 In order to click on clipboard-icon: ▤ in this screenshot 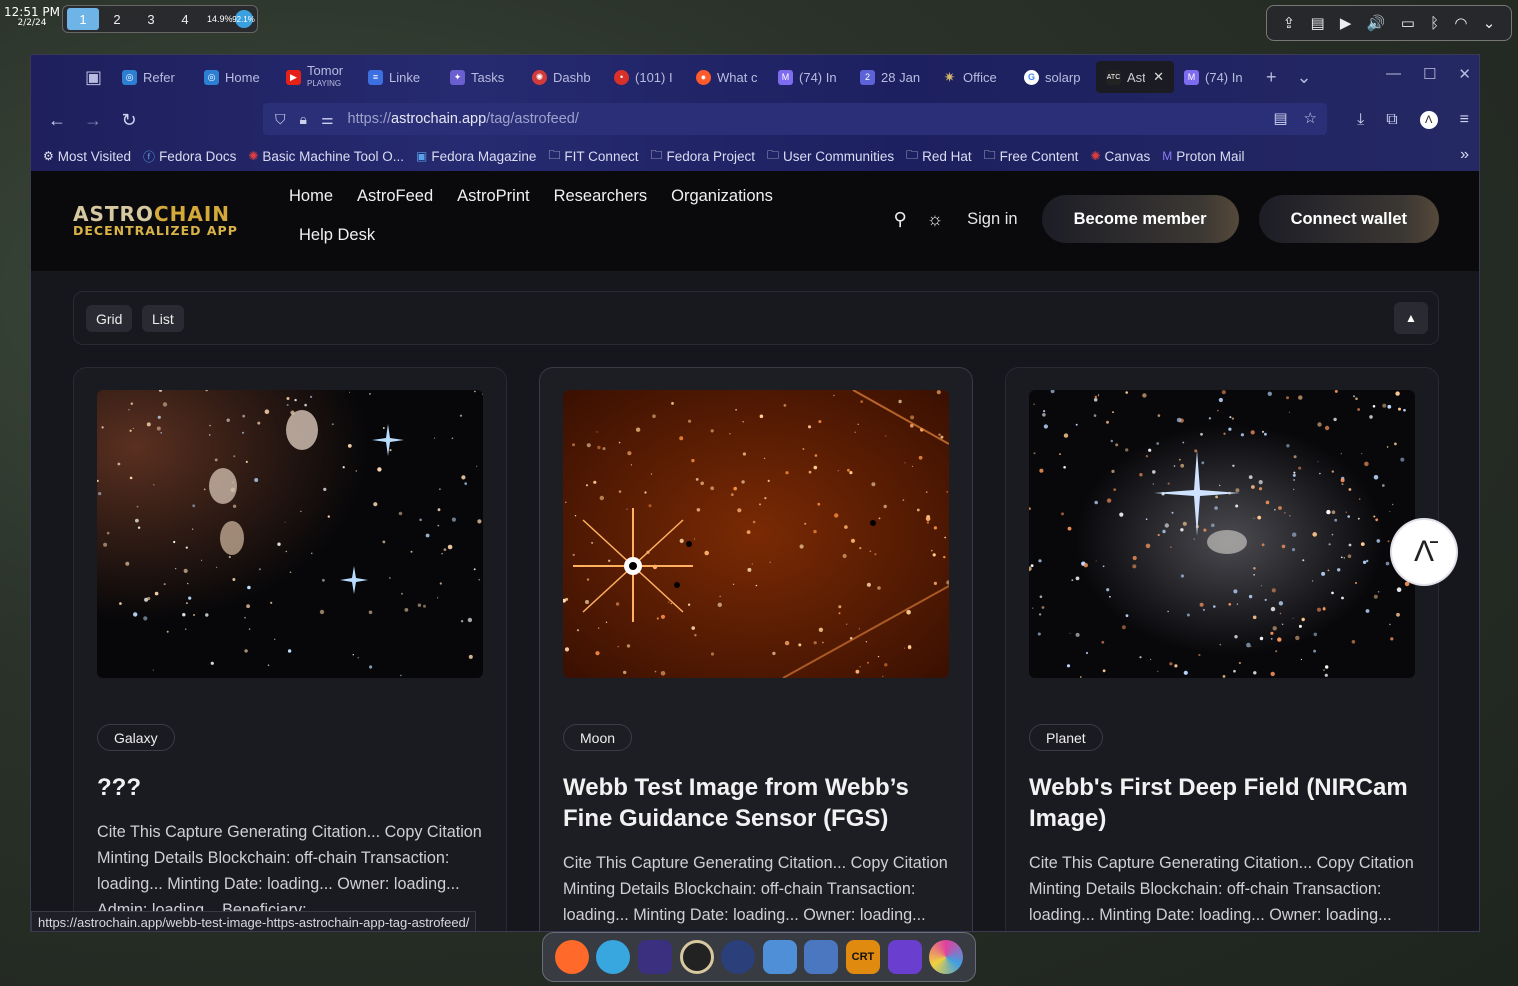, I will do `click(1317, 23)`.